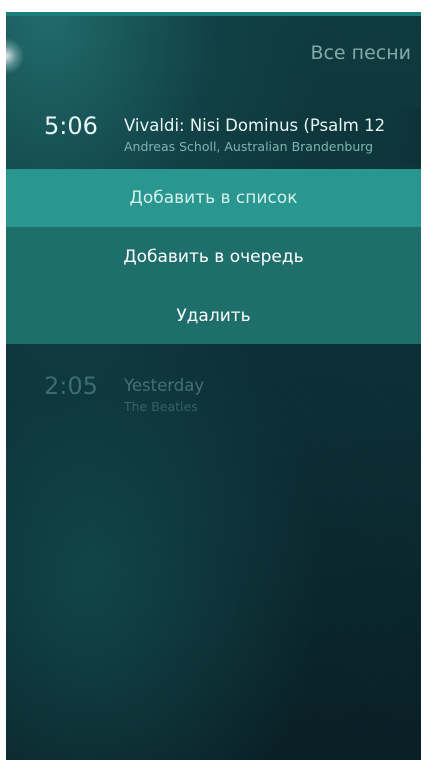 This screenshot has width=427, height=760. I want to click on song-duration: 2:05, so click(71, 386).